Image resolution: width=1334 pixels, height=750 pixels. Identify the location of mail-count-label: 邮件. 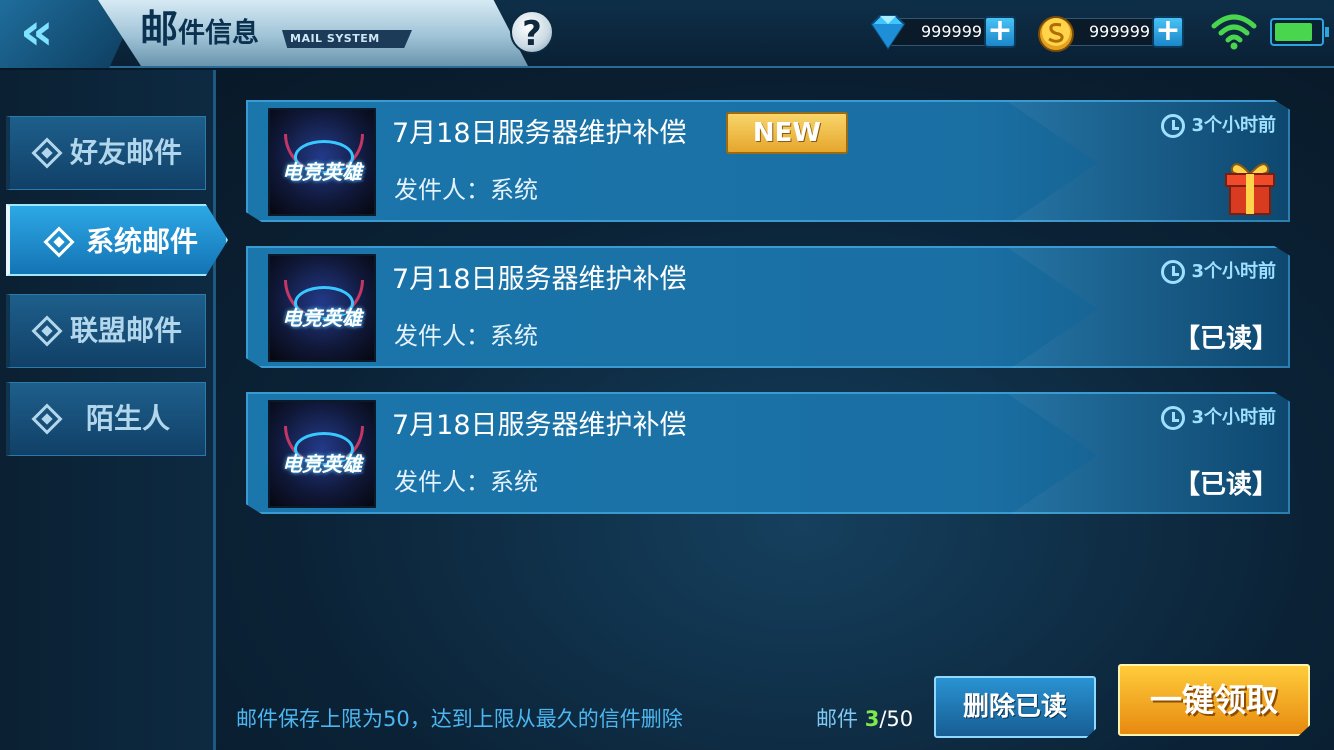
(840, 719).